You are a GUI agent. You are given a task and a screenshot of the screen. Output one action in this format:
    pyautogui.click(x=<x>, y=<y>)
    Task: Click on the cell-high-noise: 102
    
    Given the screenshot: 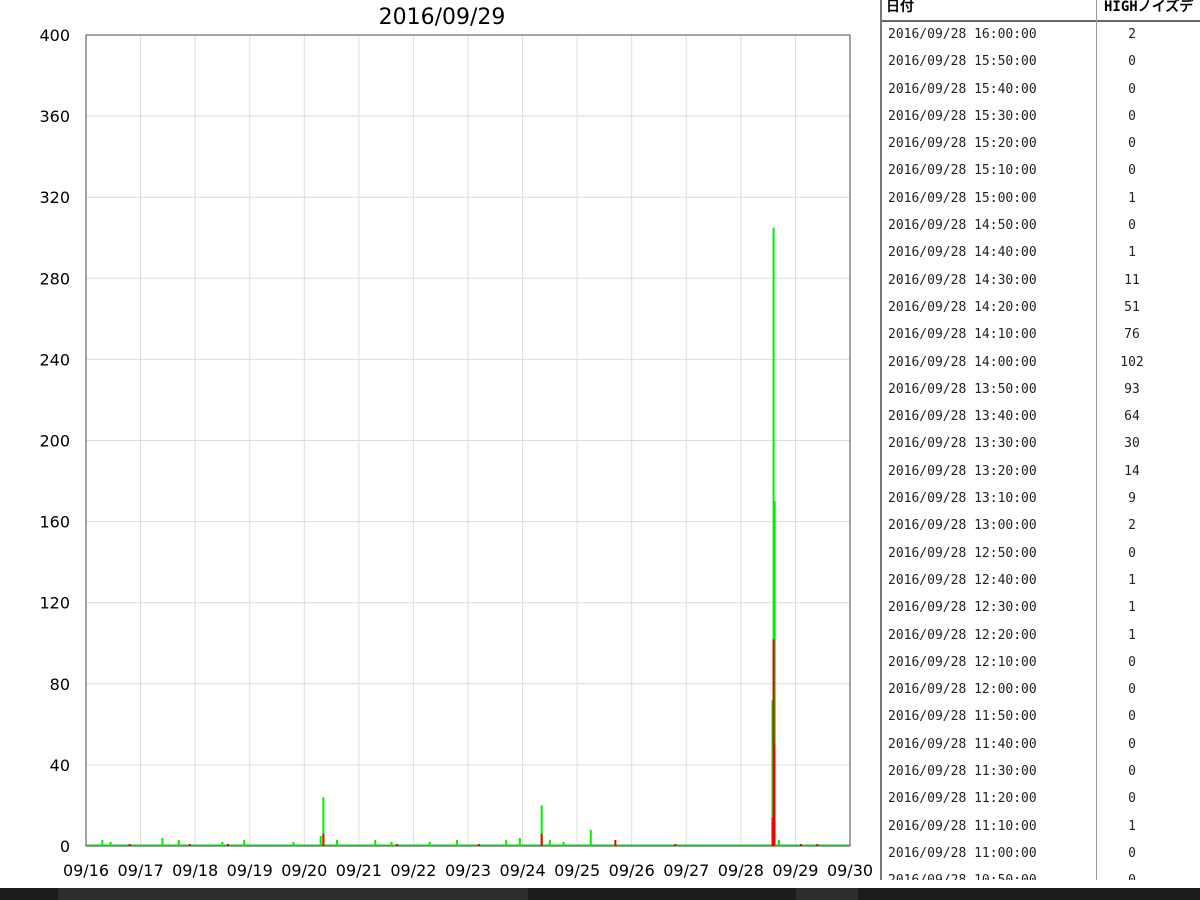 What is the action you would take?
    pyautogui.click(x=1132, y=362)
    